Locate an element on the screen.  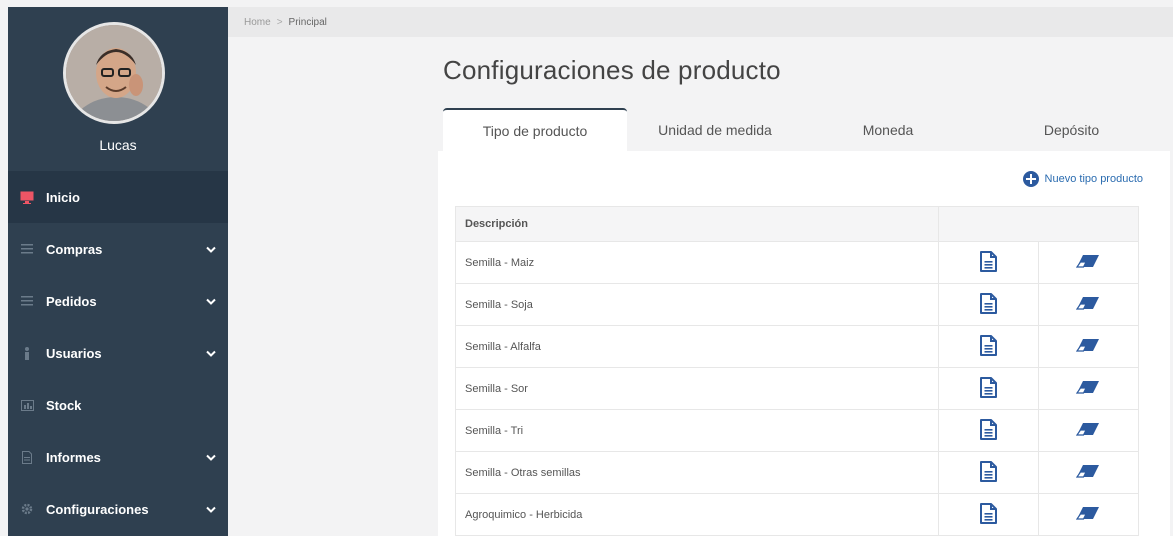
monitor-icon is located at coordinates (27, 197).